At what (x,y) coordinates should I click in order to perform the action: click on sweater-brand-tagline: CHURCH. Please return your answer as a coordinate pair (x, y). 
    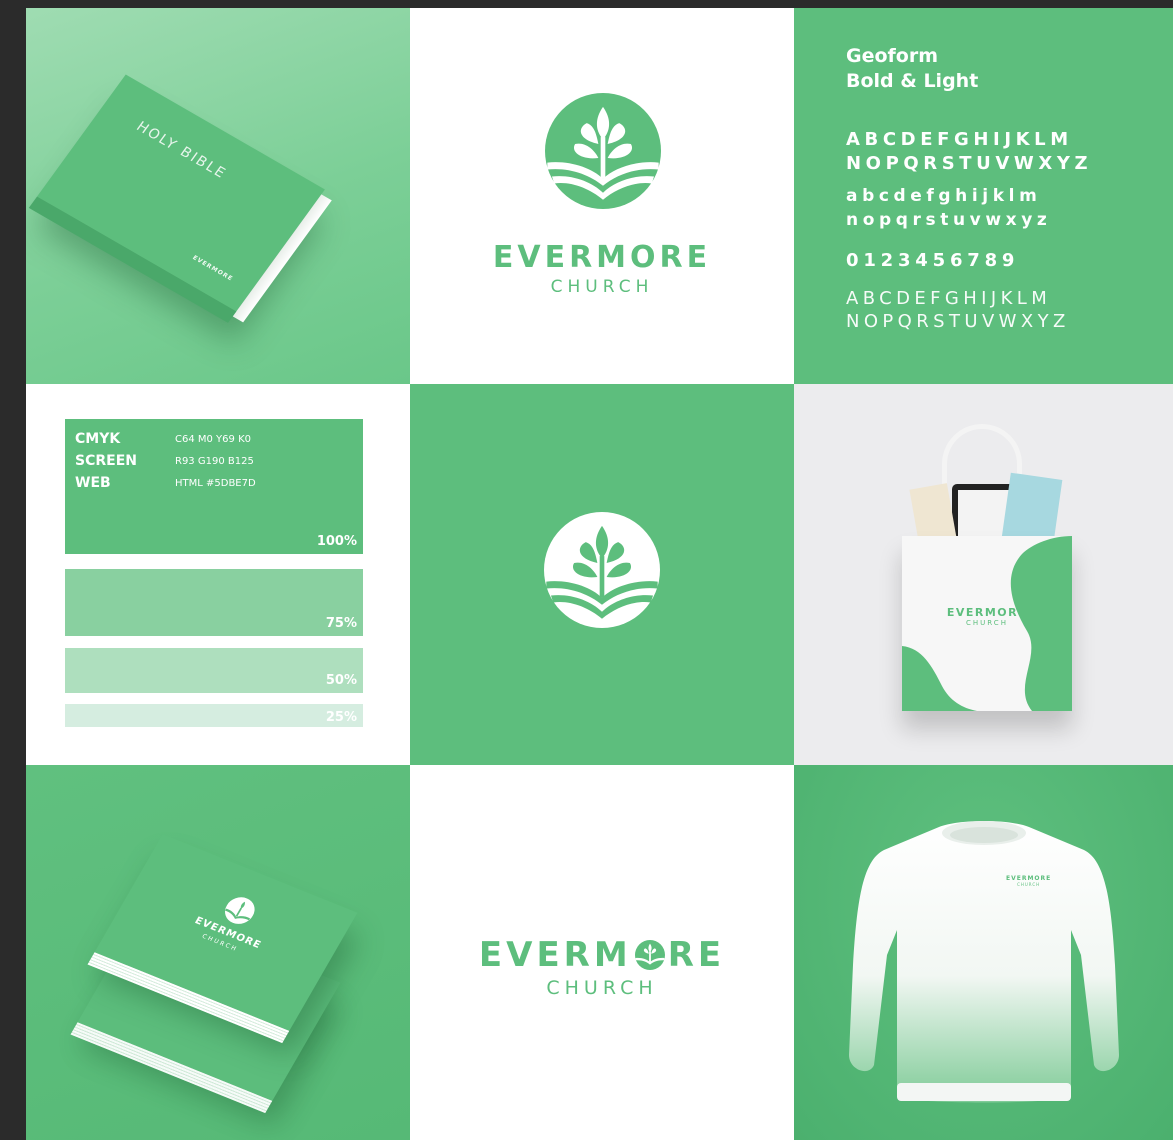
    Looking at the image, I should click on (1029, 884).